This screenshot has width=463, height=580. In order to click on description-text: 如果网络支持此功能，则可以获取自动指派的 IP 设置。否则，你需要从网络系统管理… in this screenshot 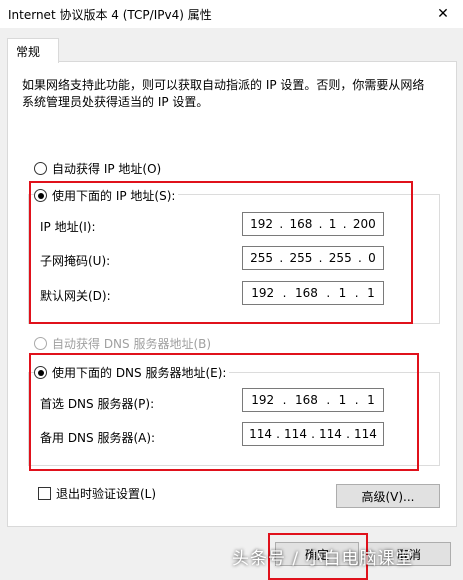, I will do `click(223, 93)`.